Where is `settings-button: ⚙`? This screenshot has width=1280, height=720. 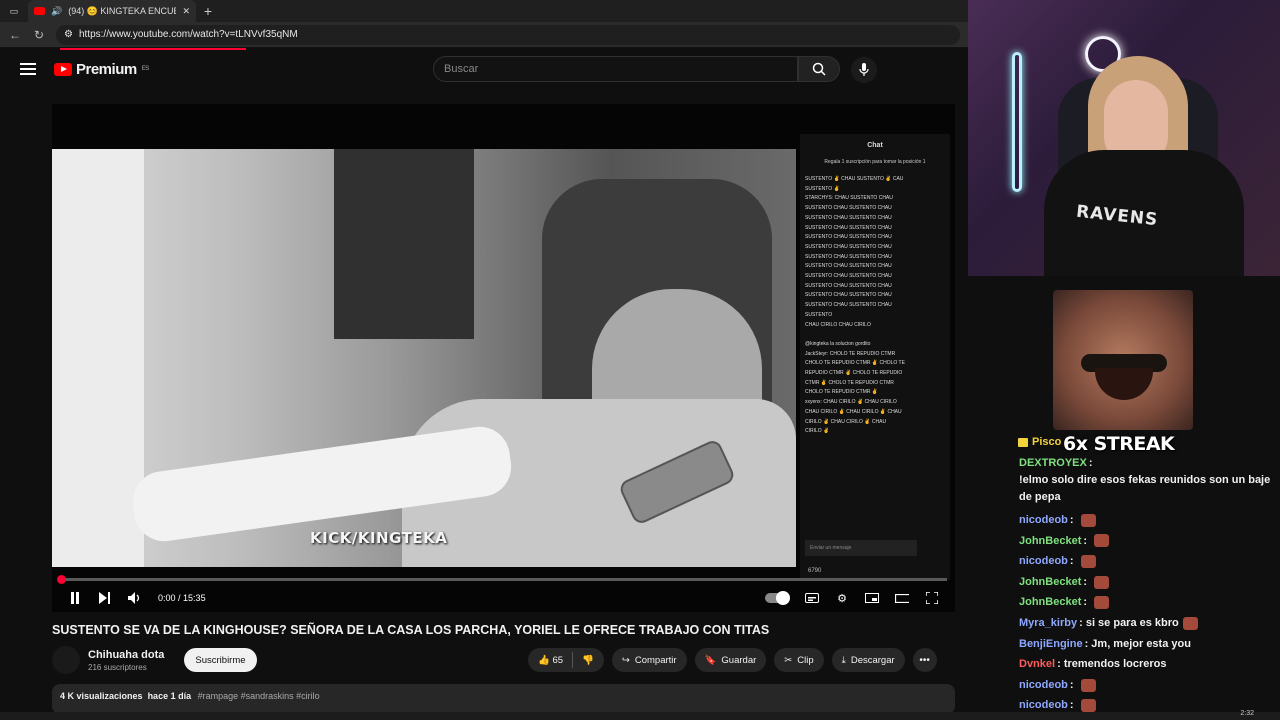
settings-button: ⚙ is located at coordinates (842, 598).